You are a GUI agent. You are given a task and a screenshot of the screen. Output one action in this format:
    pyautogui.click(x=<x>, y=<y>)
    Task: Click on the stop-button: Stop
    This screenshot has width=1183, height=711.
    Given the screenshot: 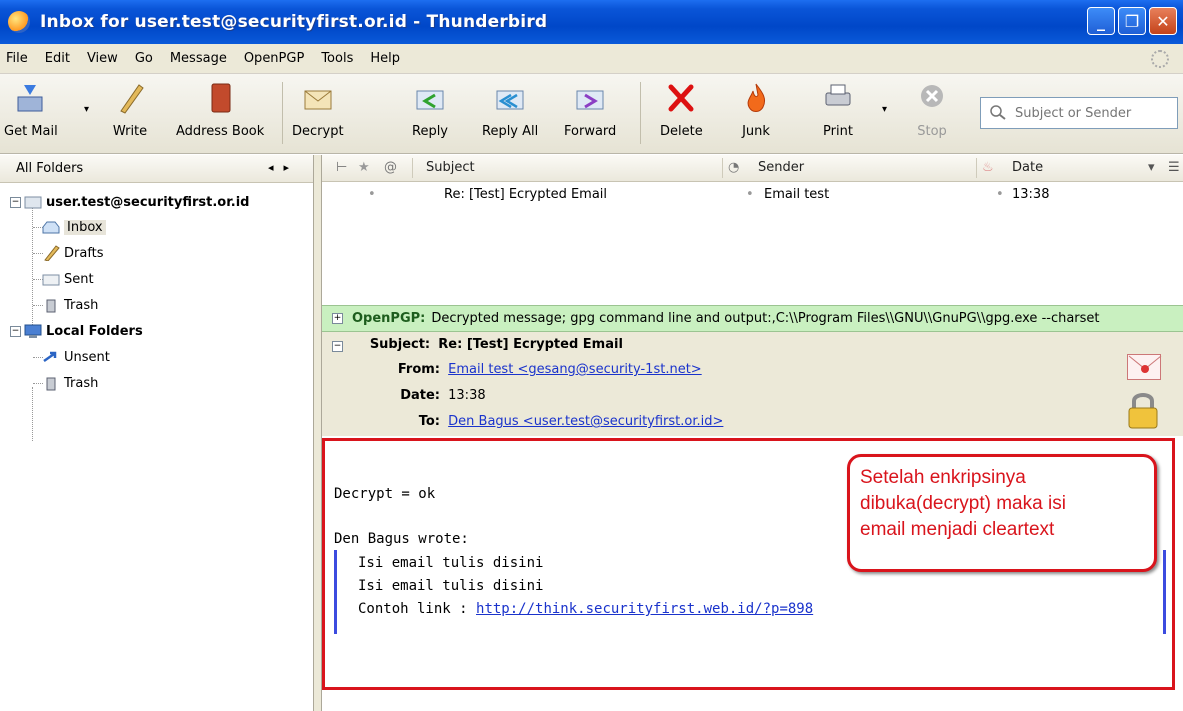 What is the action you would take?
    pyautogui.click(x=932, y=114)
    